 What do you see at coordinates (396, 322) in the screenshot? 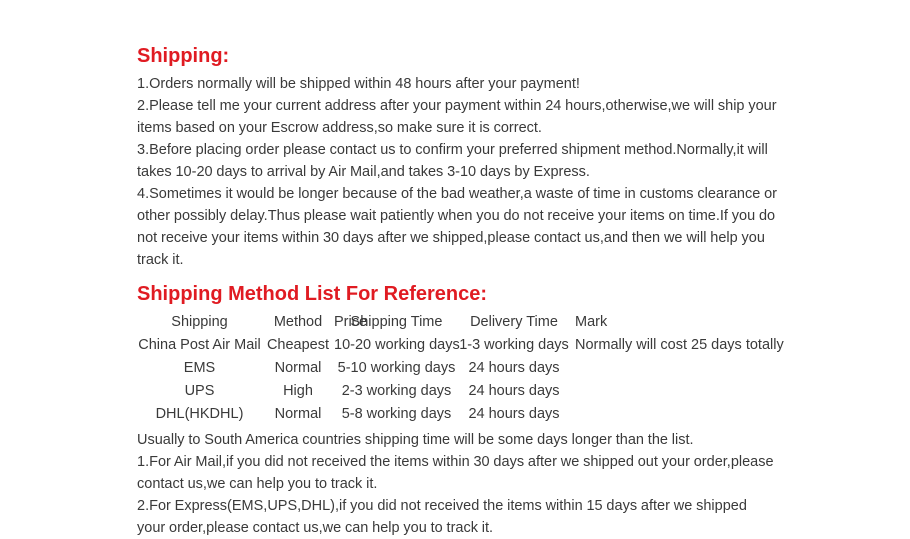
I see `header-shipping-time: Shipping Time` at bounding box center [396, 322].